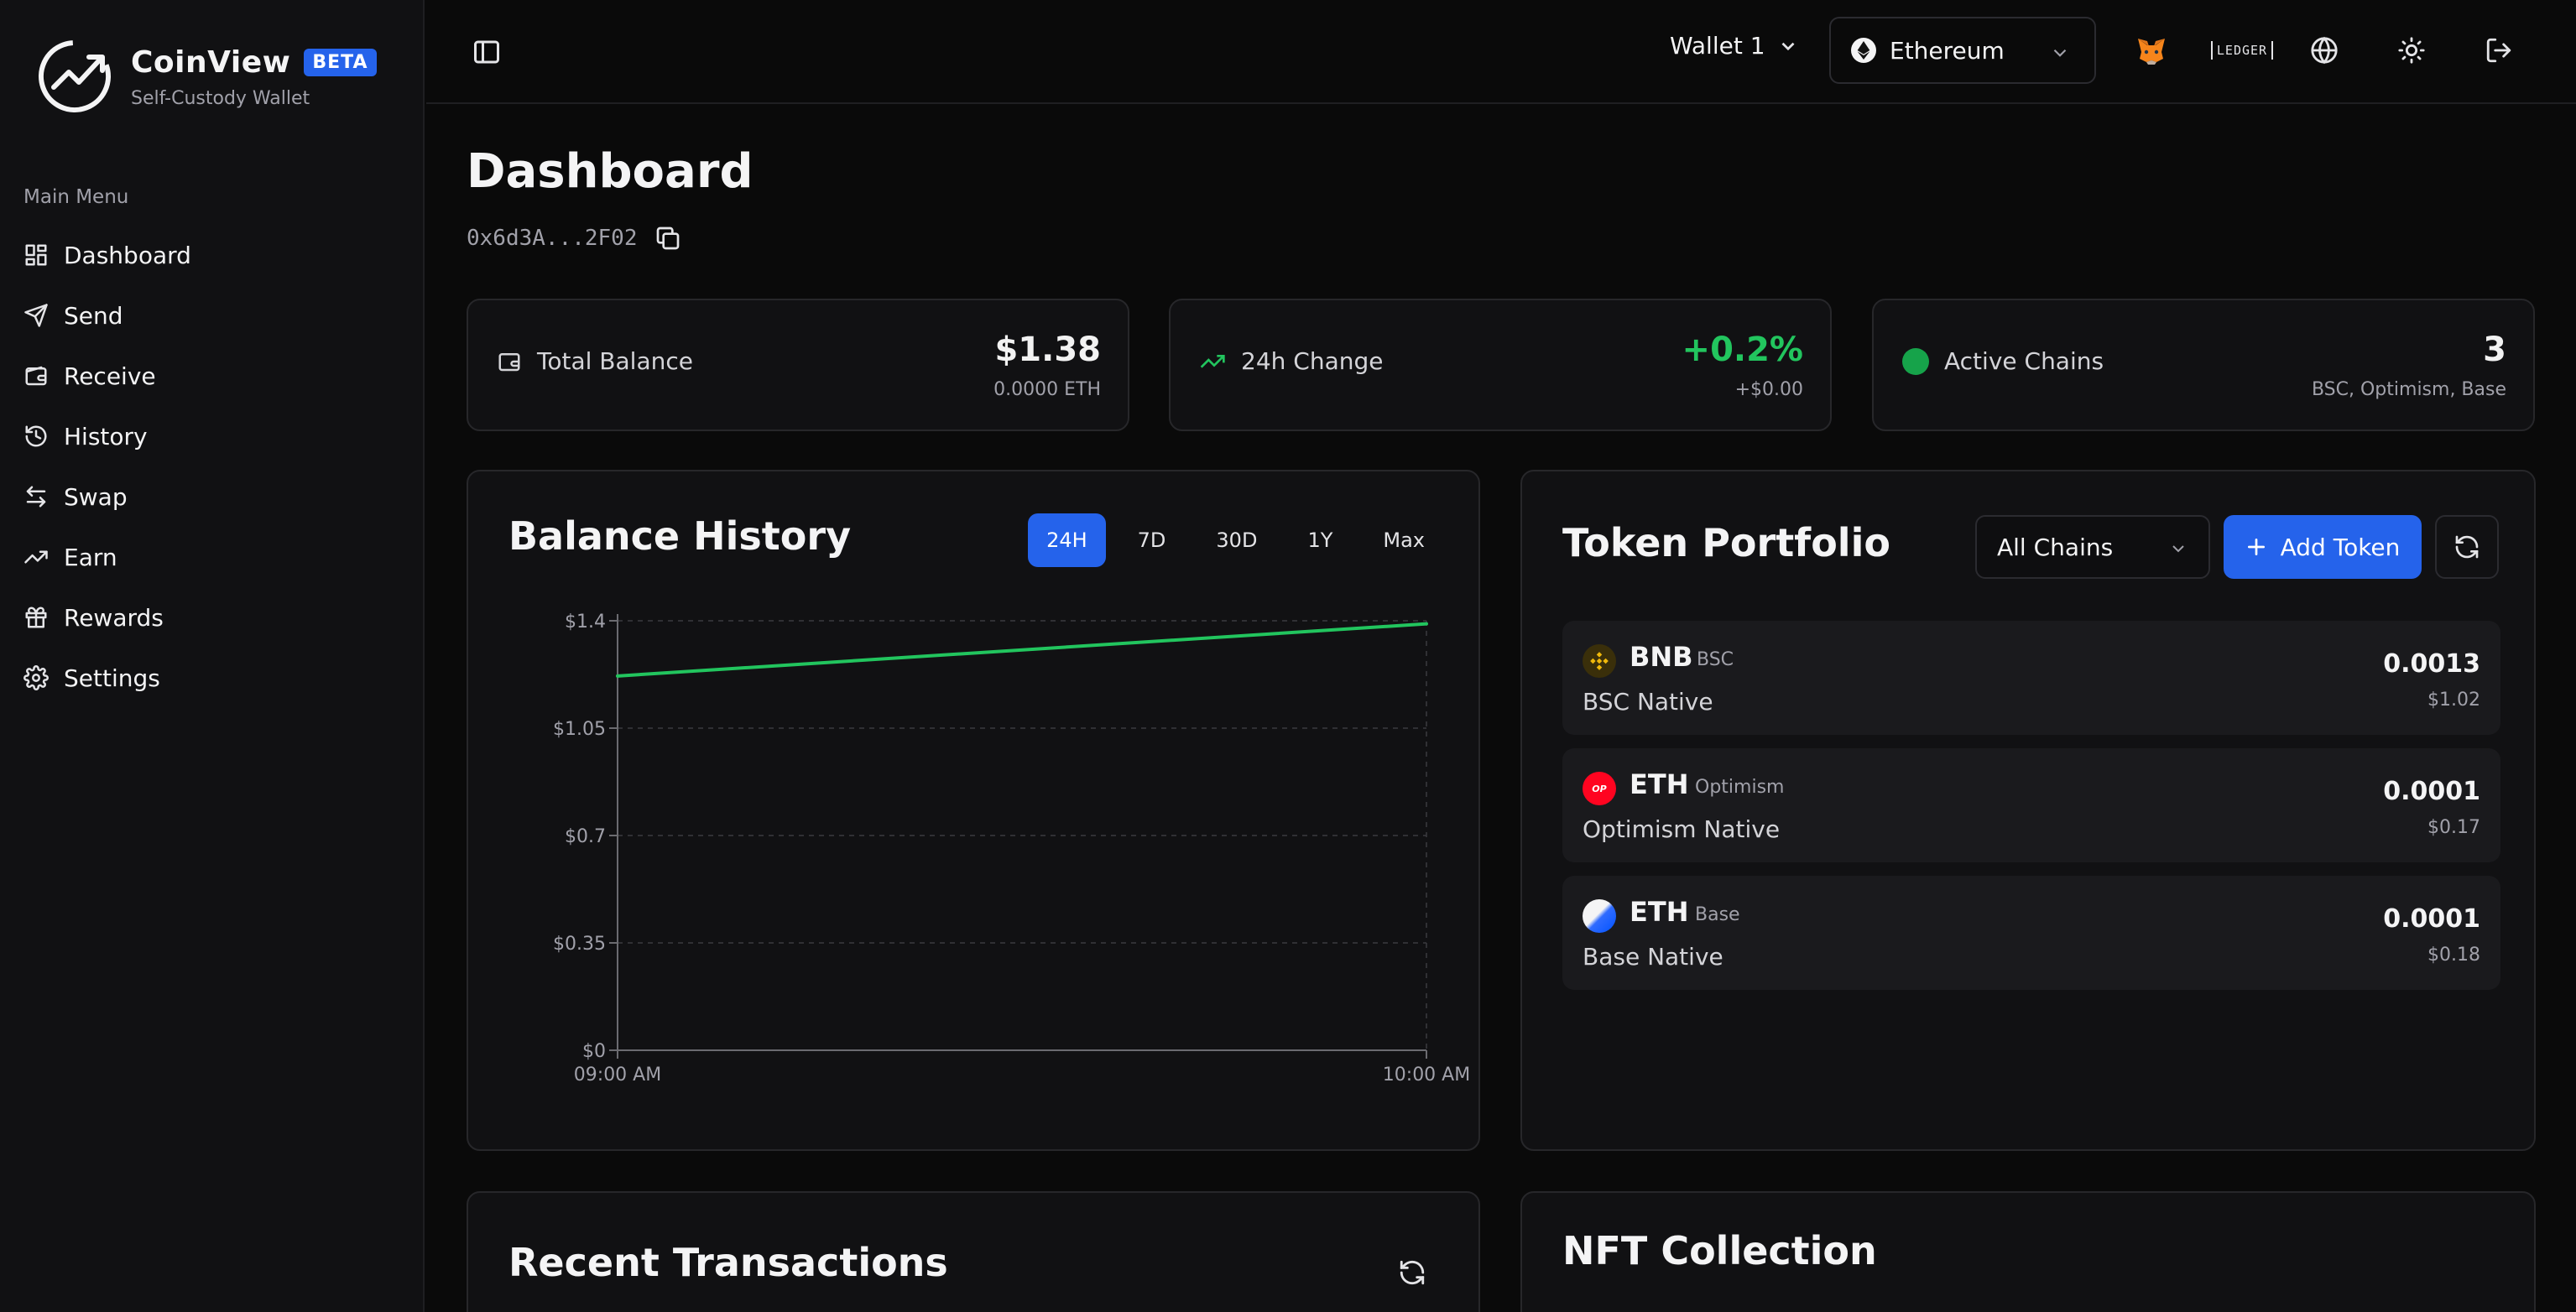  What do you see at coordinates (36, 436) in the screenshot?
I see `history-icon` at bounding box center [36, 436].